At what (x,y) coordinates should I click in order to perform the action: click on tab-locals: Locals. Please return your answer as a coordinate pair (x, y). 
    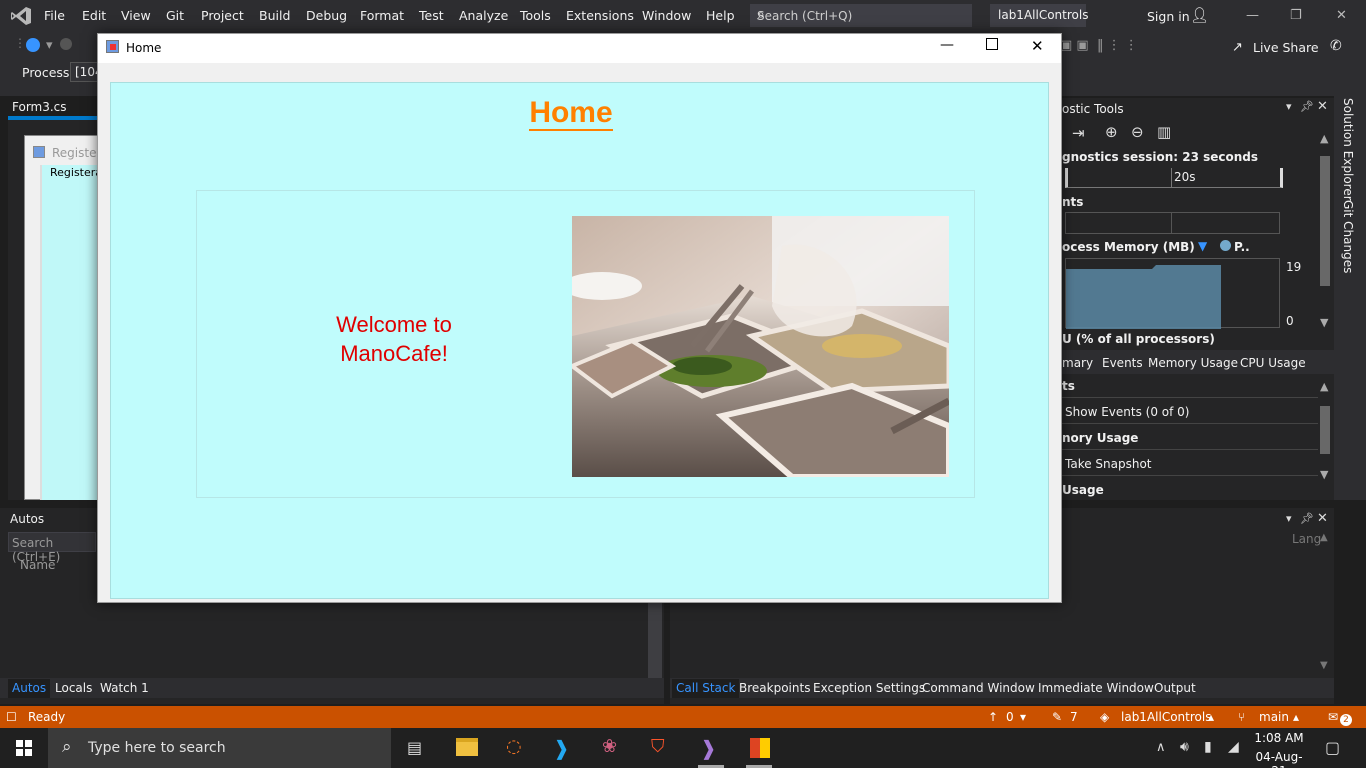
    Looking at the image, I should click on (73, 688).